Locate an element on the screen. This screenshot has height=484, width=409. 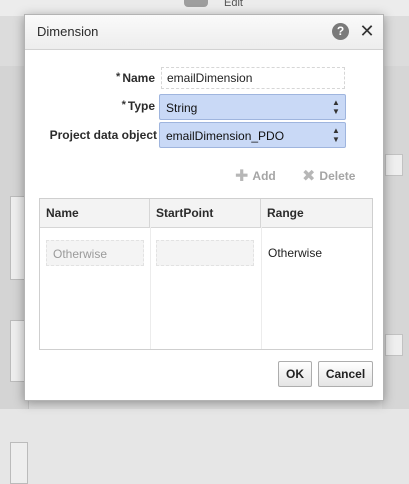
cancel-button: Cancel is located at coordinates (345, 374).